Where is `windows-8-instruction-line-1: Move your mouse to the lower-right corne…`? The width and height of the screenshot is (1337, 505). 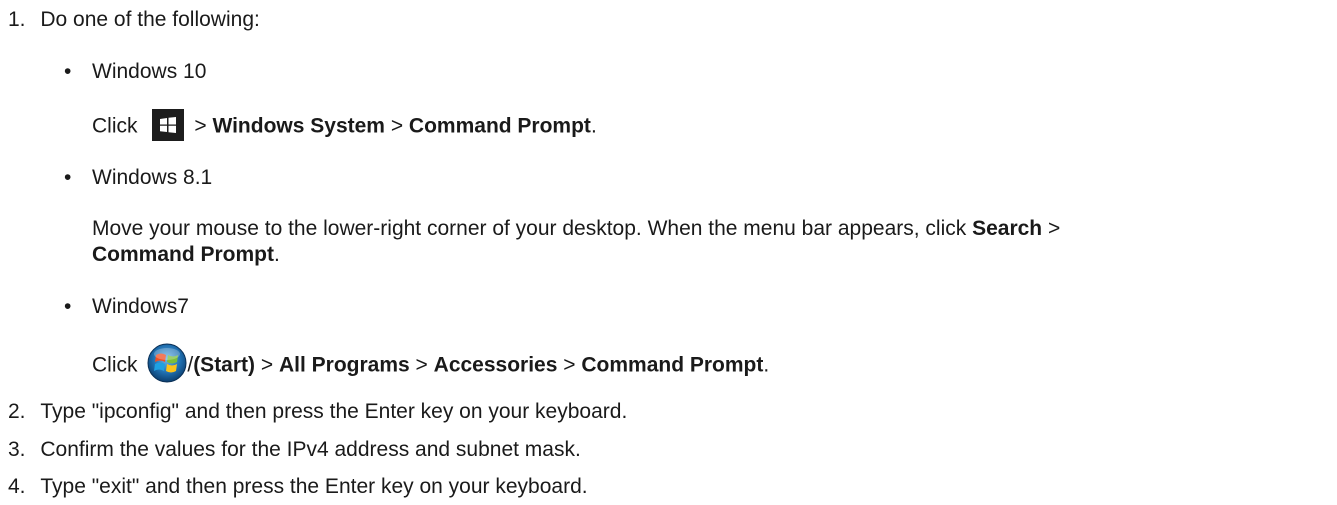
windows-8-instruction-line-1: Move your mouse to the lower-right corne… is located at coordinates (576, 229).